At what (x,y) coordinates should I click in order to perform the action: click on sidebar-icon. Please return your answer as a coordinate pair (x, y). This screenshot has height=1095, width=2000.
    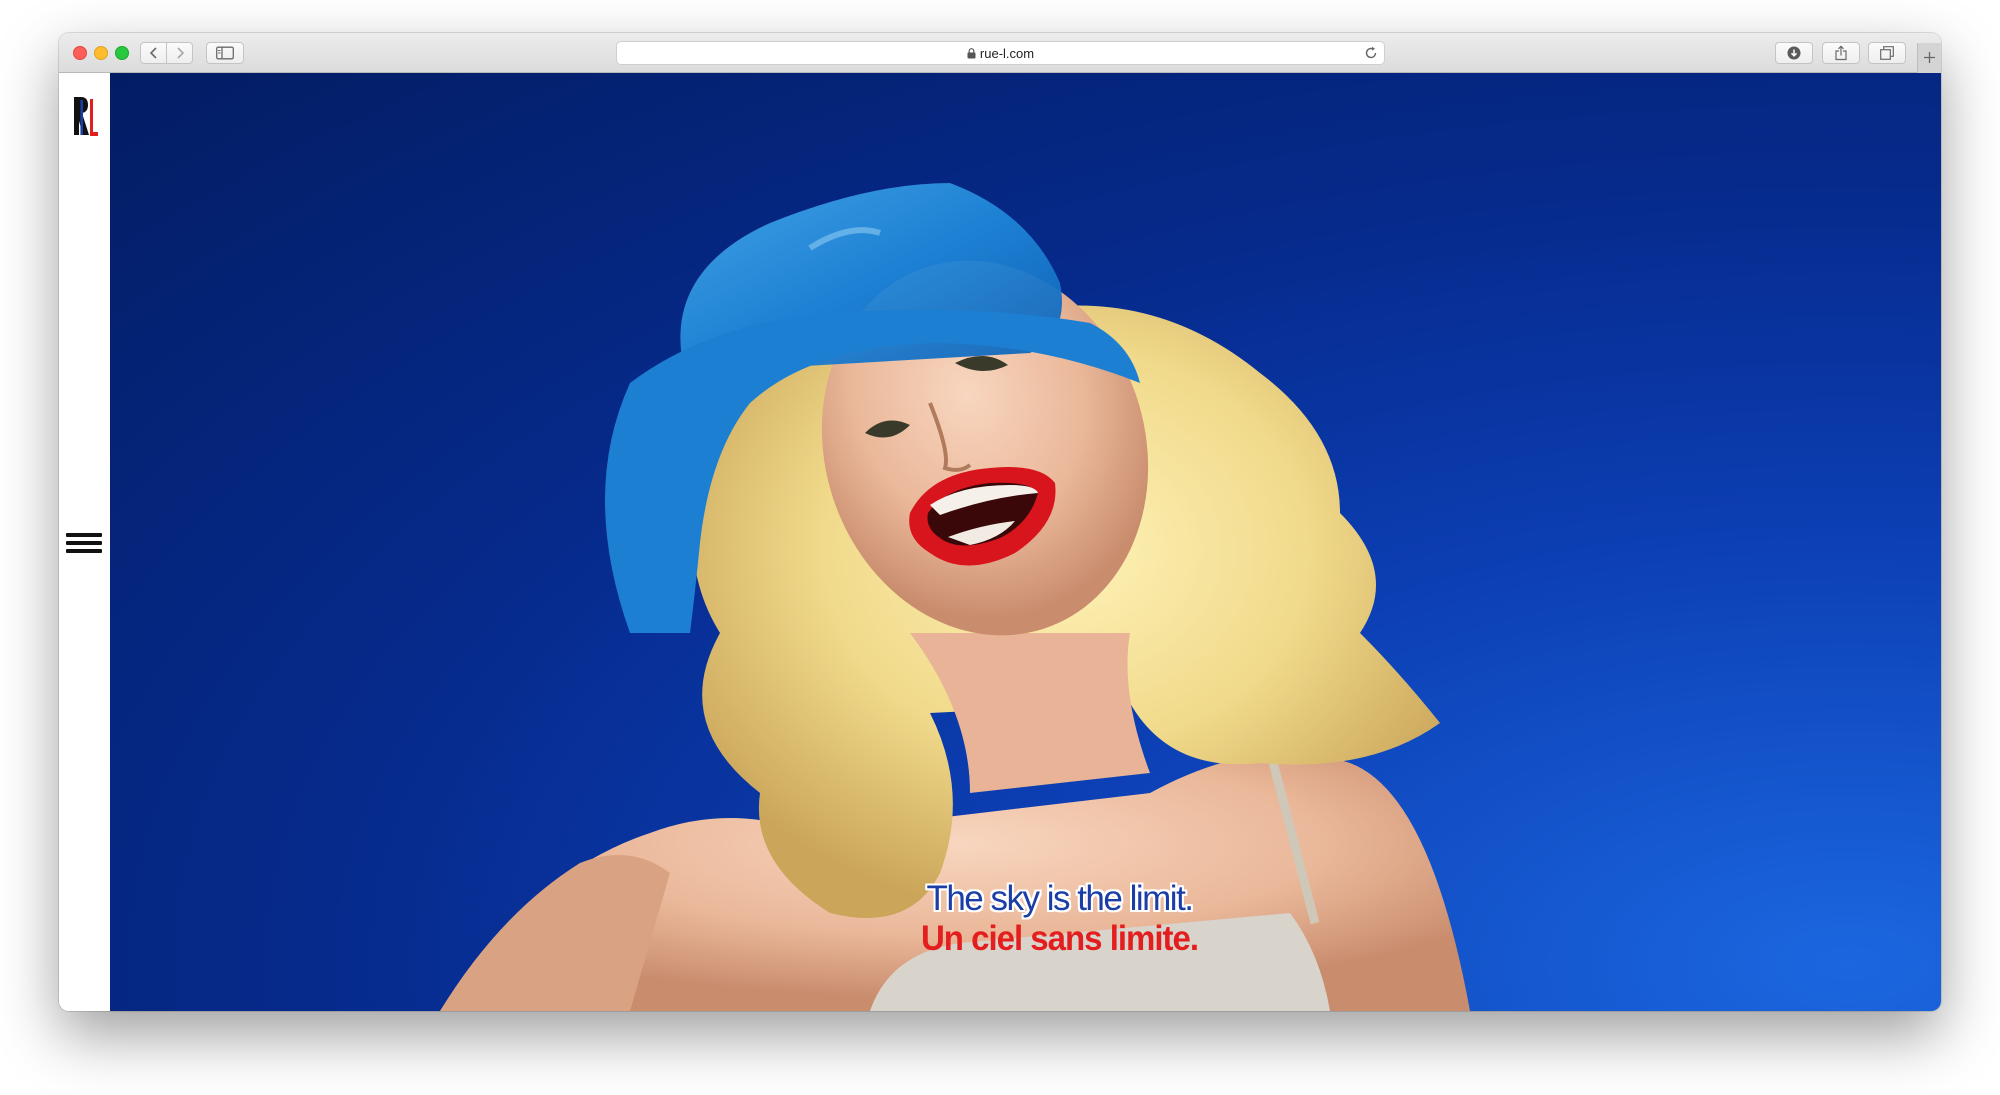
    Looking at the image, I should click on (225, 53).